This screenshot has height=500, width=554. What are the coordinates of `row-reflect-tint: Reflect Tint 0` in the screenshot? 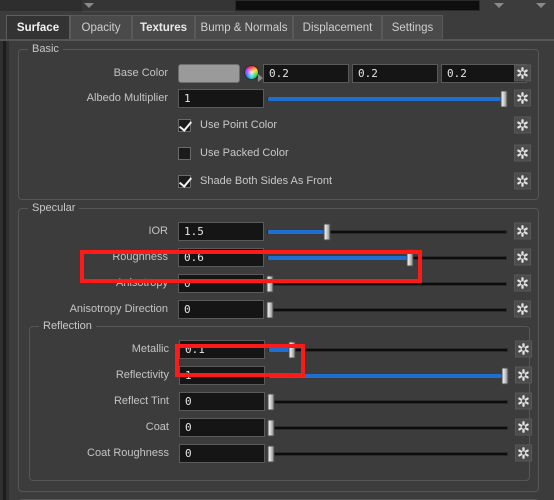 It's located at (281, 401).